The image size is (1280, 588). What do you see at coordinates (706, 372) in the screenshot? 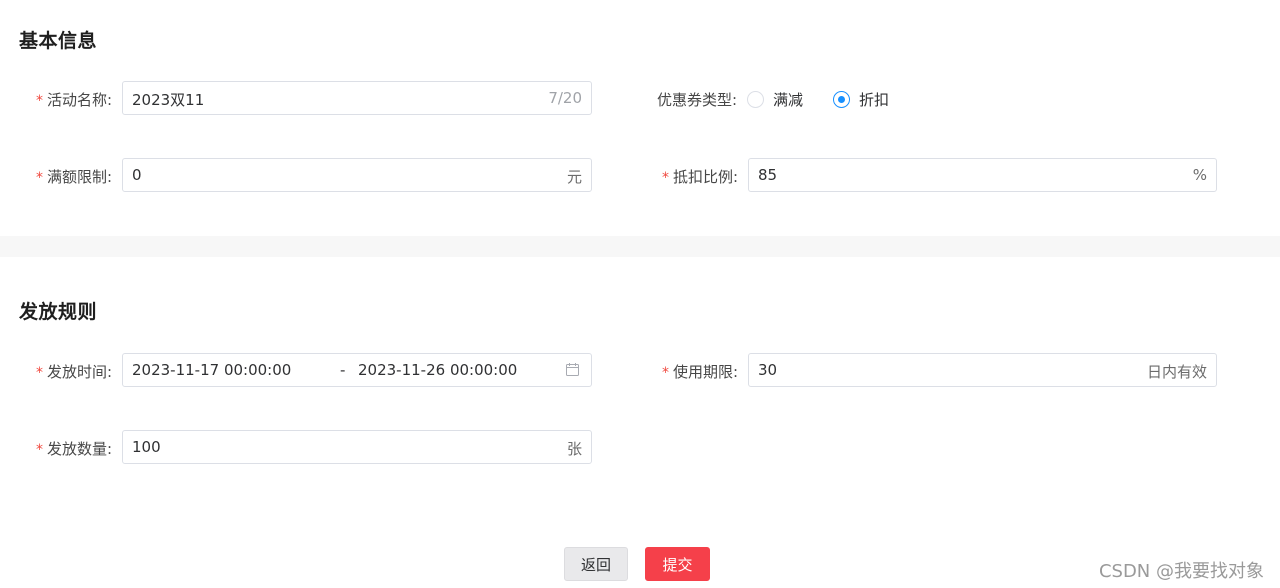
I see `validity-label-text: 使用期限:` at bounding box center [706, 372].